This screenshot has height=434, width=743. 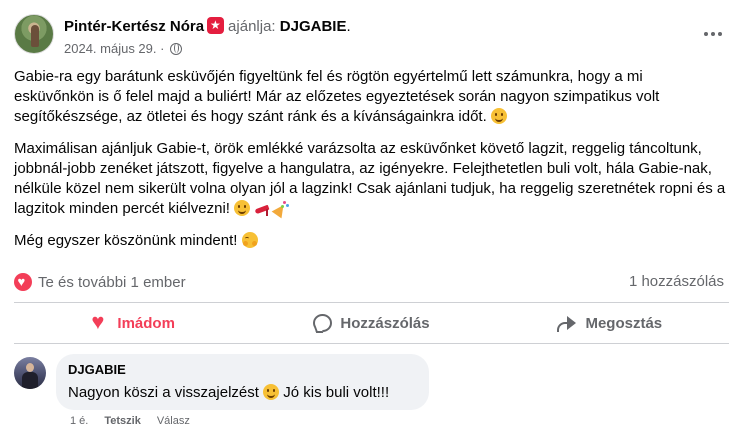 What do you see at coordinates (122, 421) in the screenshot?
I see `comment-like-button: Tetszik` at bounding box center [122, 421].